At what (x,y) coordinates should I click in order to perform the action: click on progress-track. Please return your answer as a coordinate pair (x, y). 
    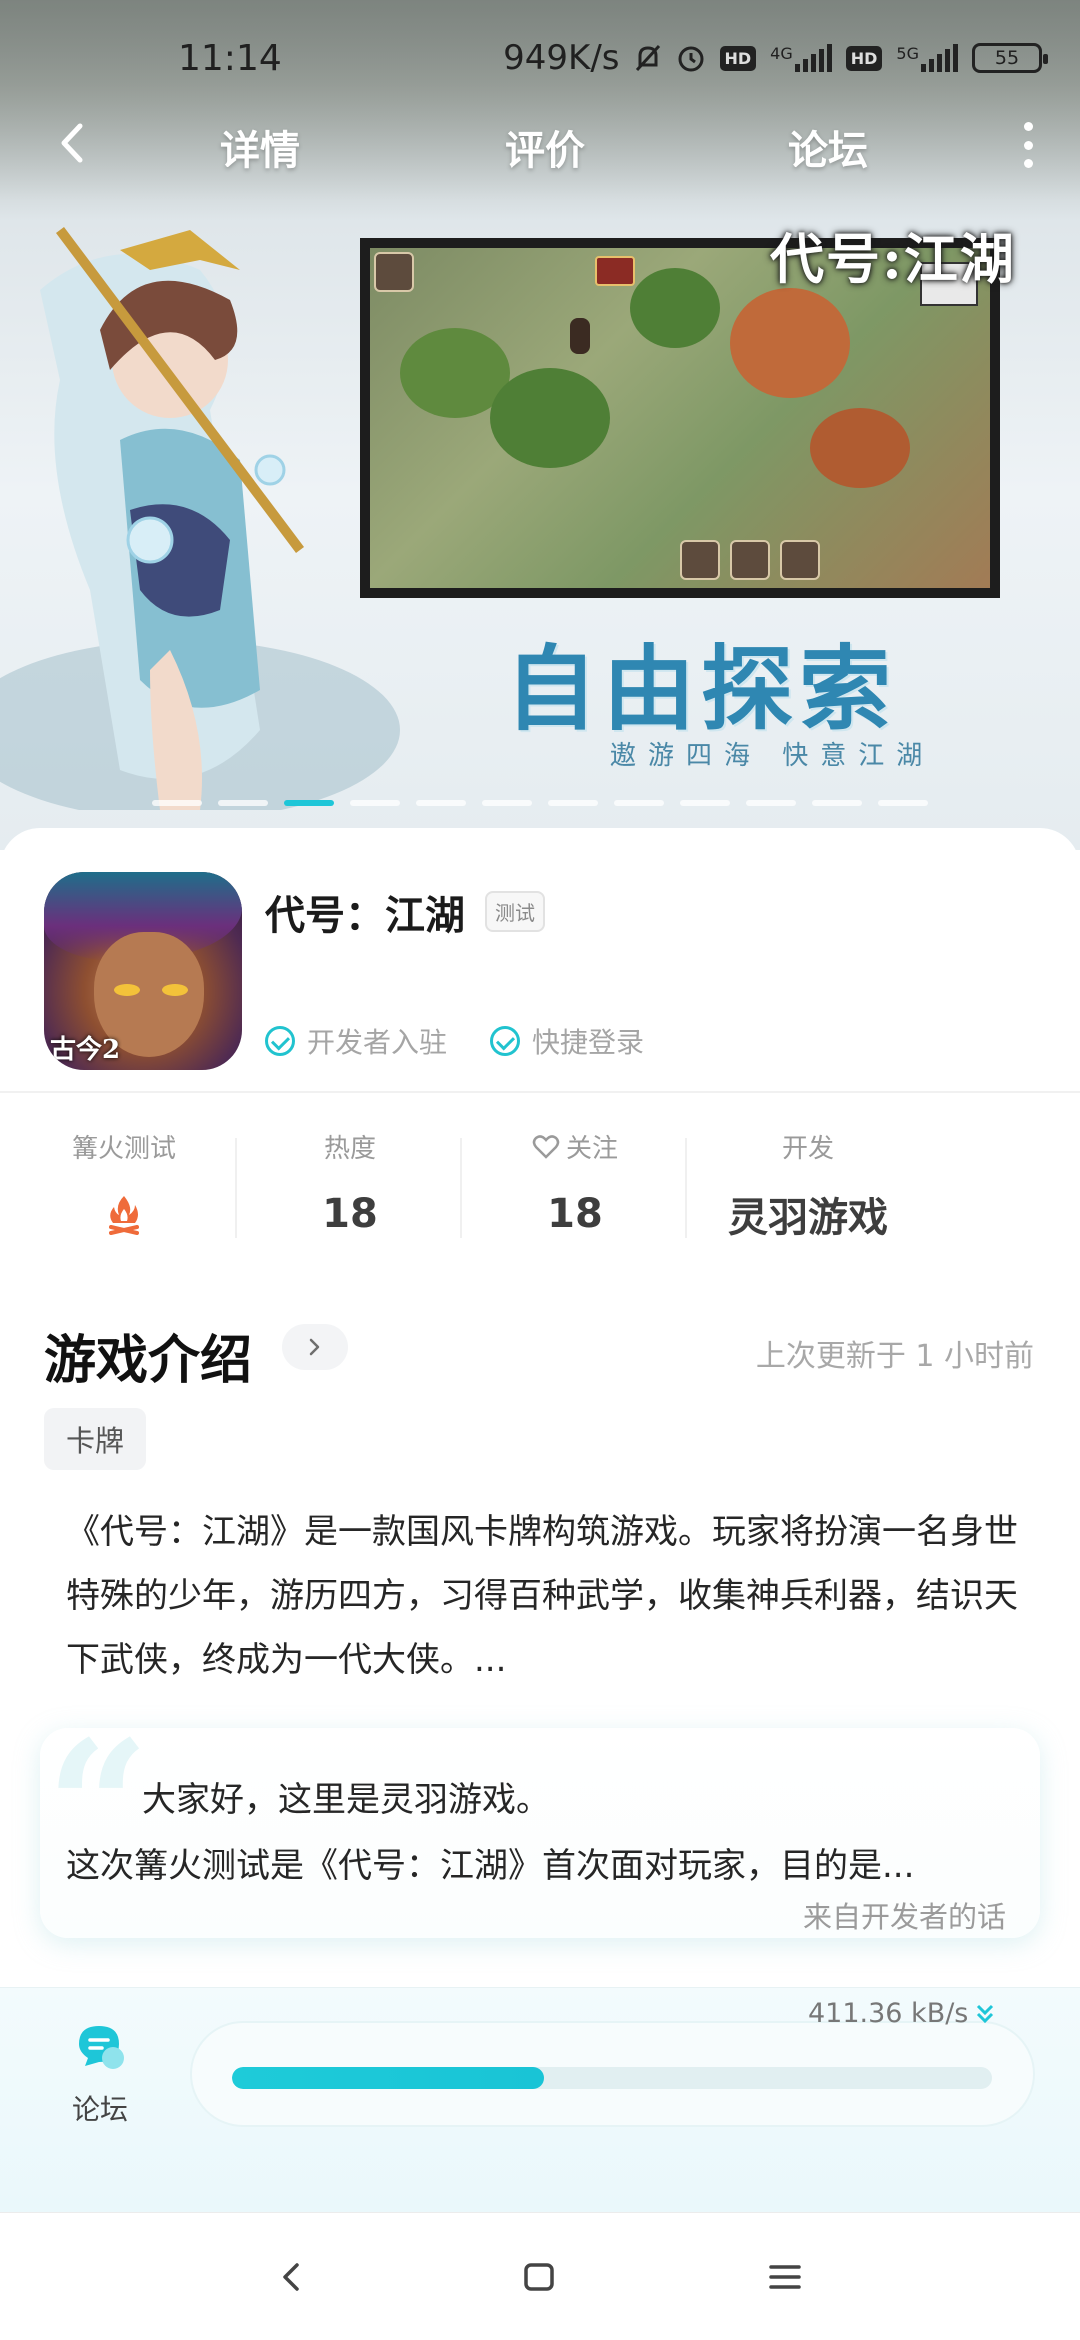
    Looking at the image, I should click on (612, 2078).